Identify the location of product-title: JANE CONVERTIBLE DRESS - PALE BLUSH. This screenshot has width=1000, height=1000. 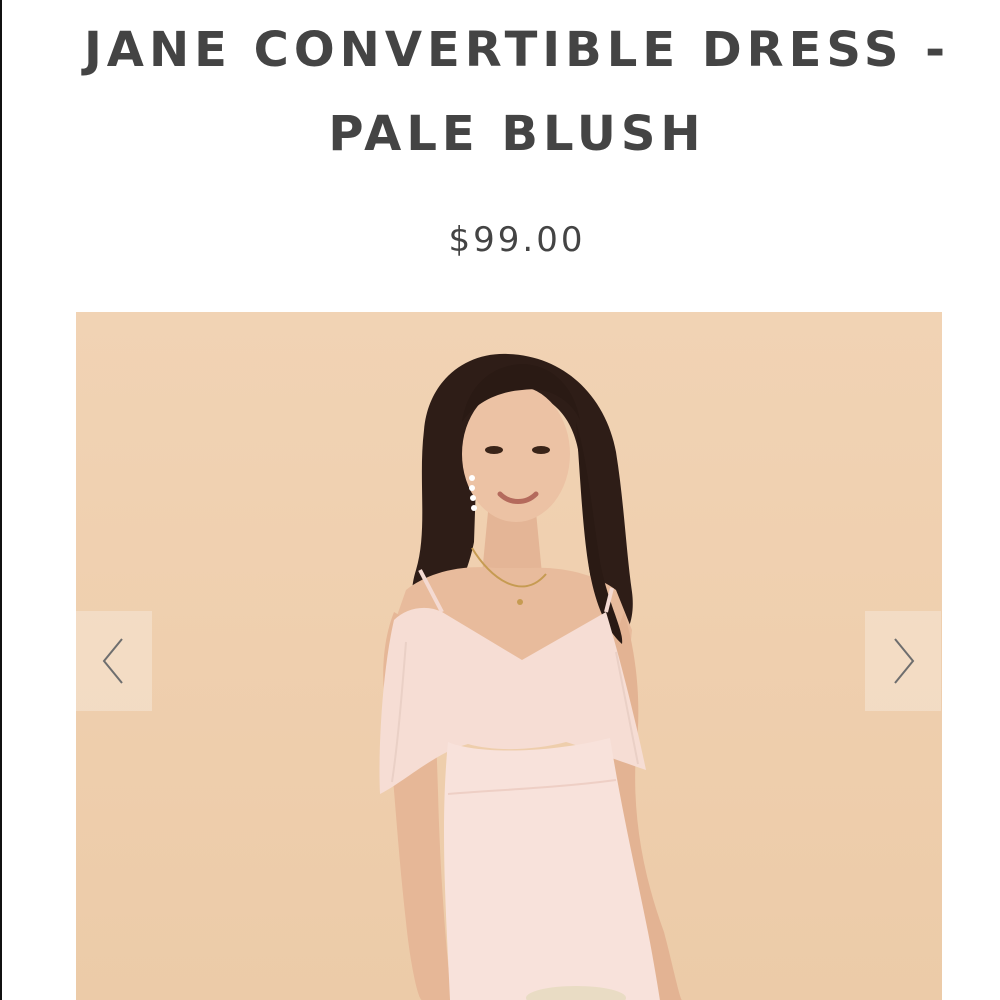
(517, 92).